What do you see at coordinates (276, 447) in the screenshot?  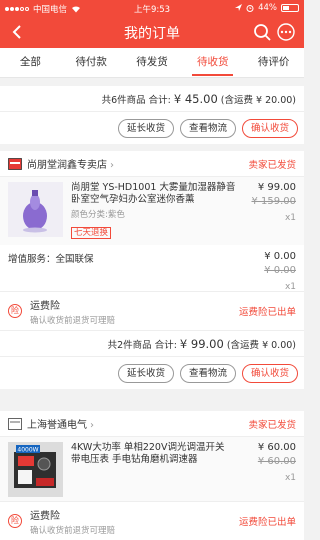 I see `product-price: ¥ 60.00` at bounding box center [276, 447].